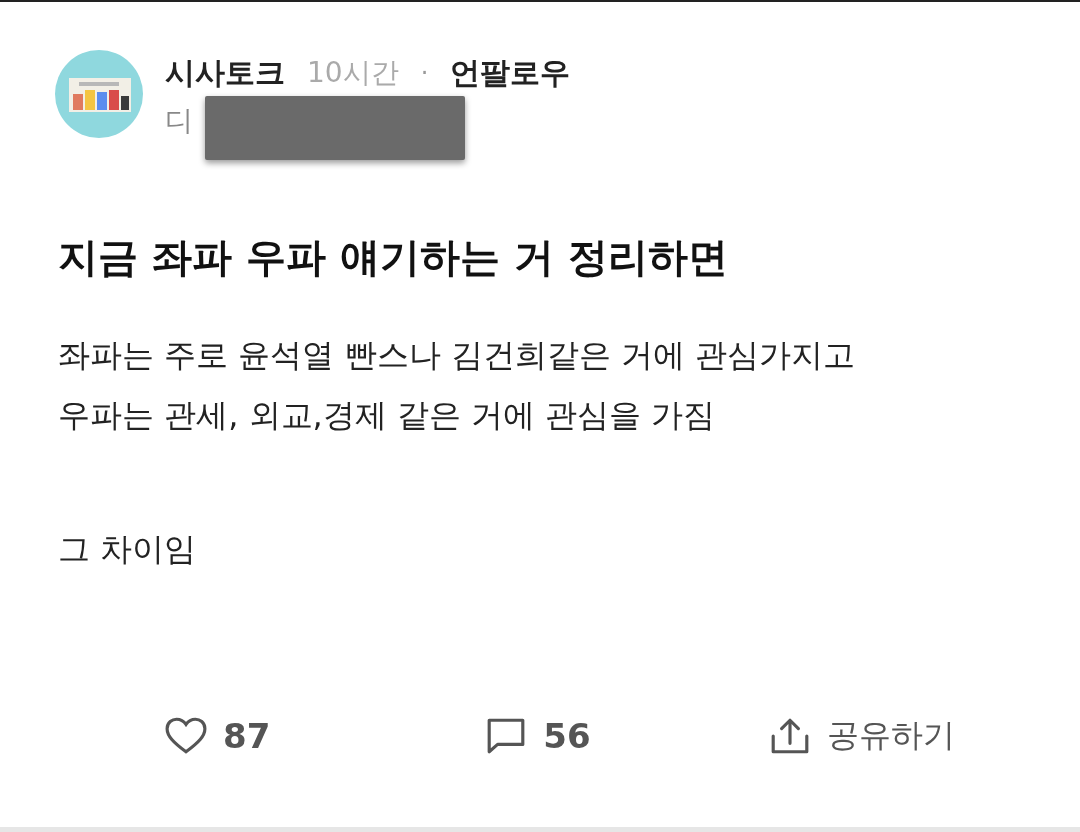 Image resolution: width=1080 pixels, height=832 pixels. What do you see at coordinates (861, 736) in the screenshot?
I see `share-button: 공유하기` at bounding box center [861, 736].